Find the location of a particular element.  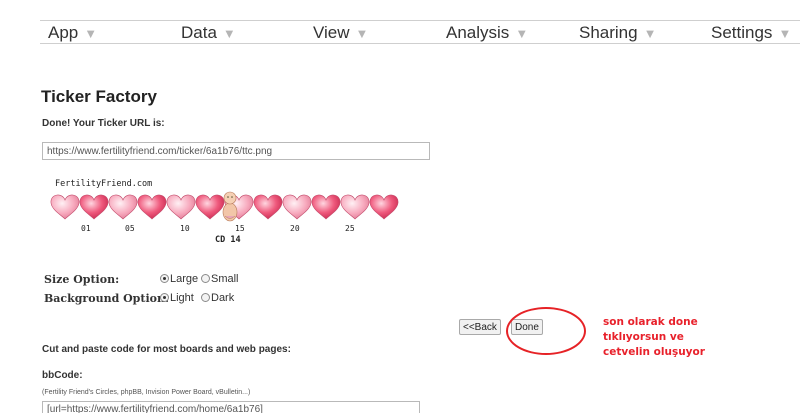

back-button: <<Back is located at coordinates (480, 327).